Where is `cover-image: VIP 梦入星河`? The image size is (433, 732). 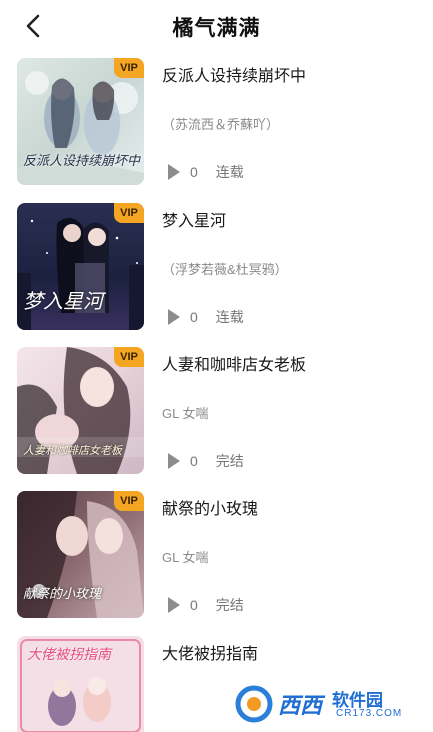
cover-image: VIP 梦入星河 is located at coordinates (80, 266).